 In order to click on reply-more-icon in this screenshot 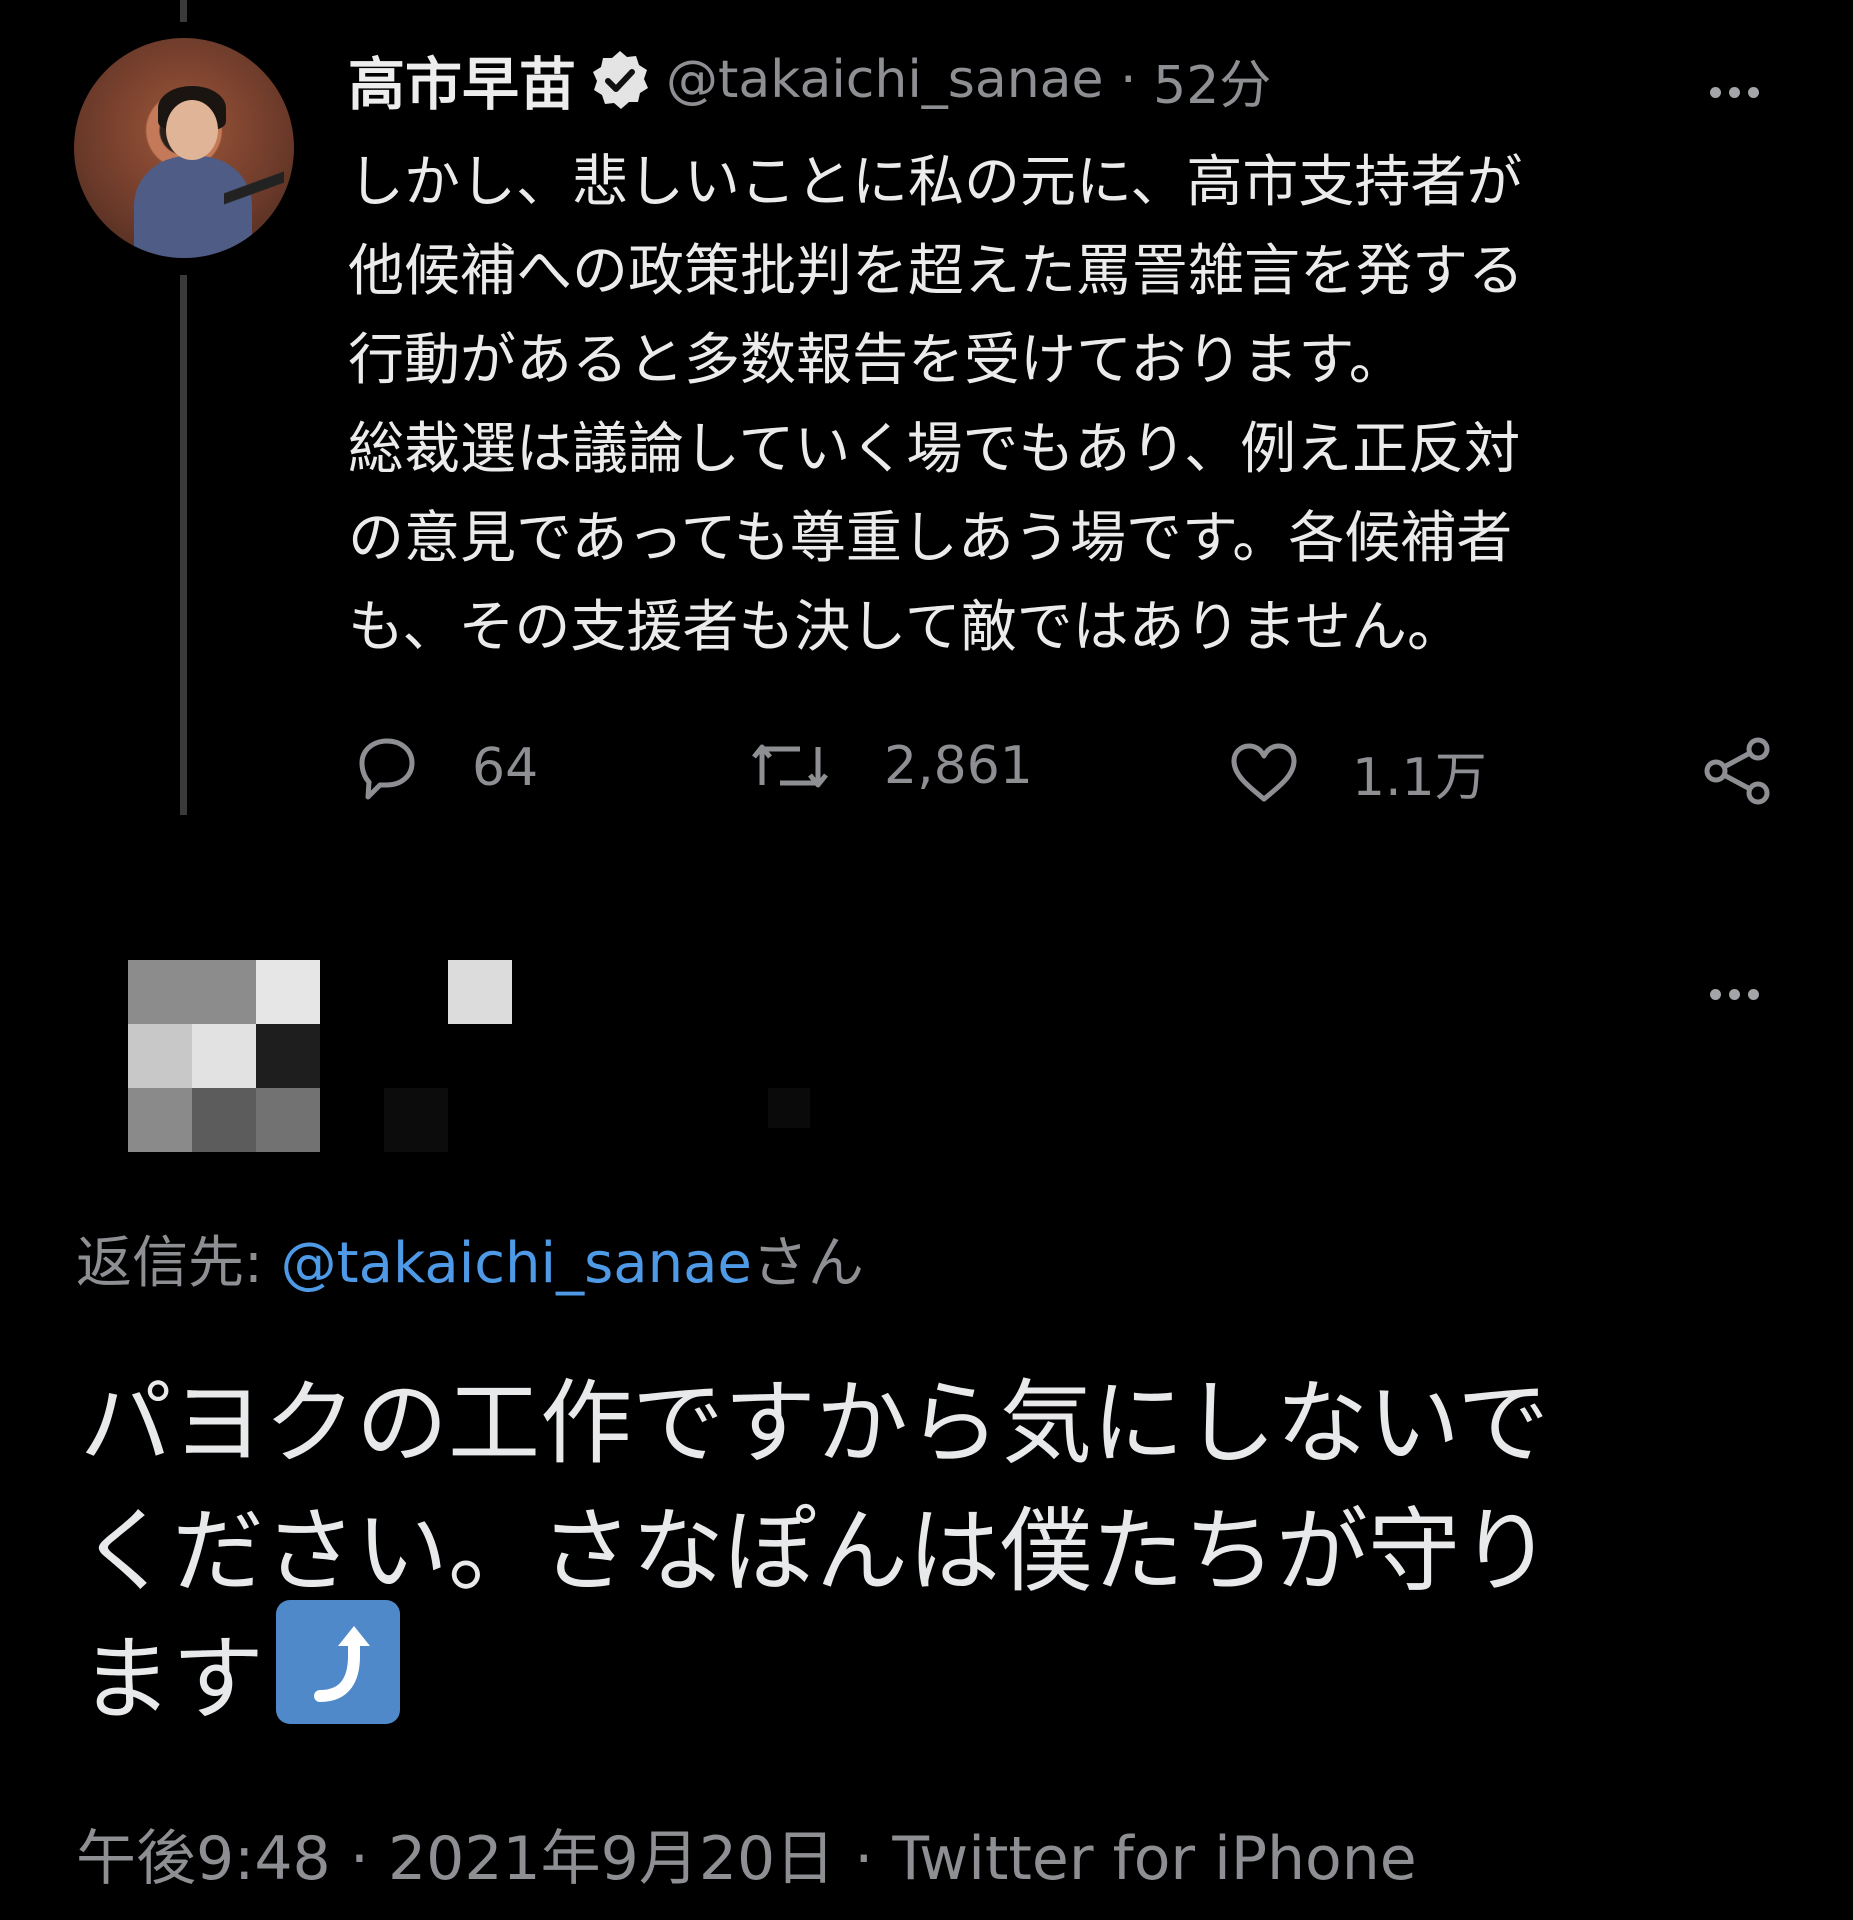, I will do `click(1734, 987)`.